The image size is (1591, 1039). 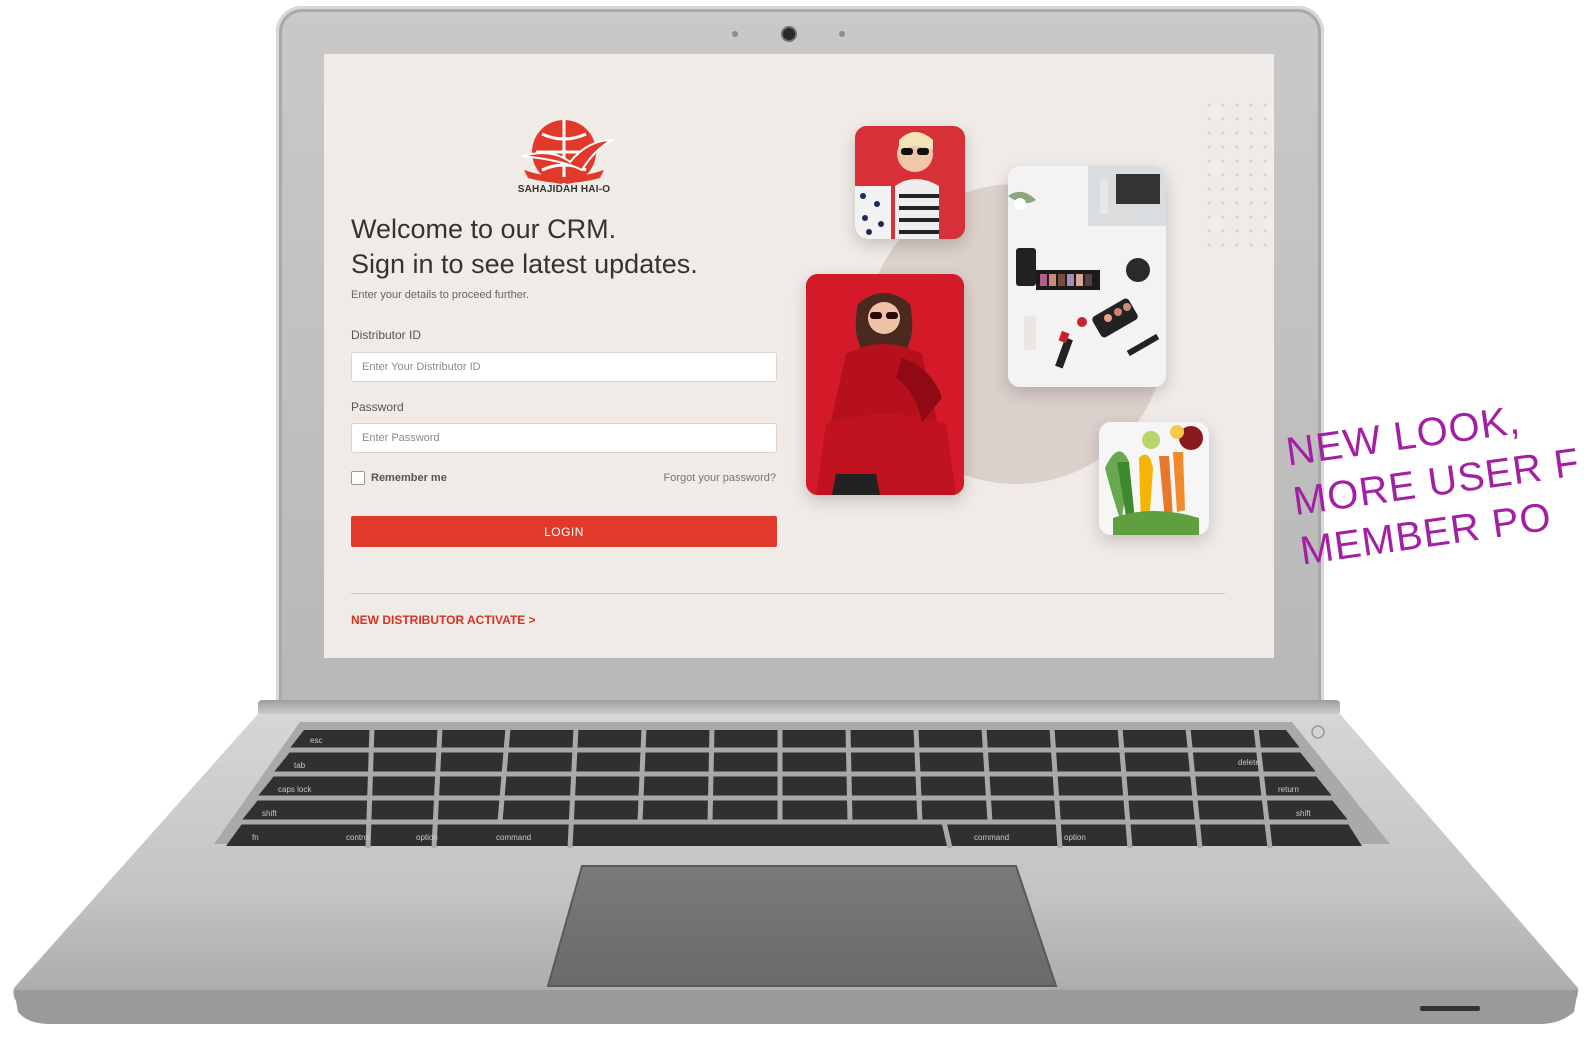 What do you see at coordinates (295, 789) in the screenshot?
I see `key-caps-lock: caps lock` at bounding box center [295, 789].